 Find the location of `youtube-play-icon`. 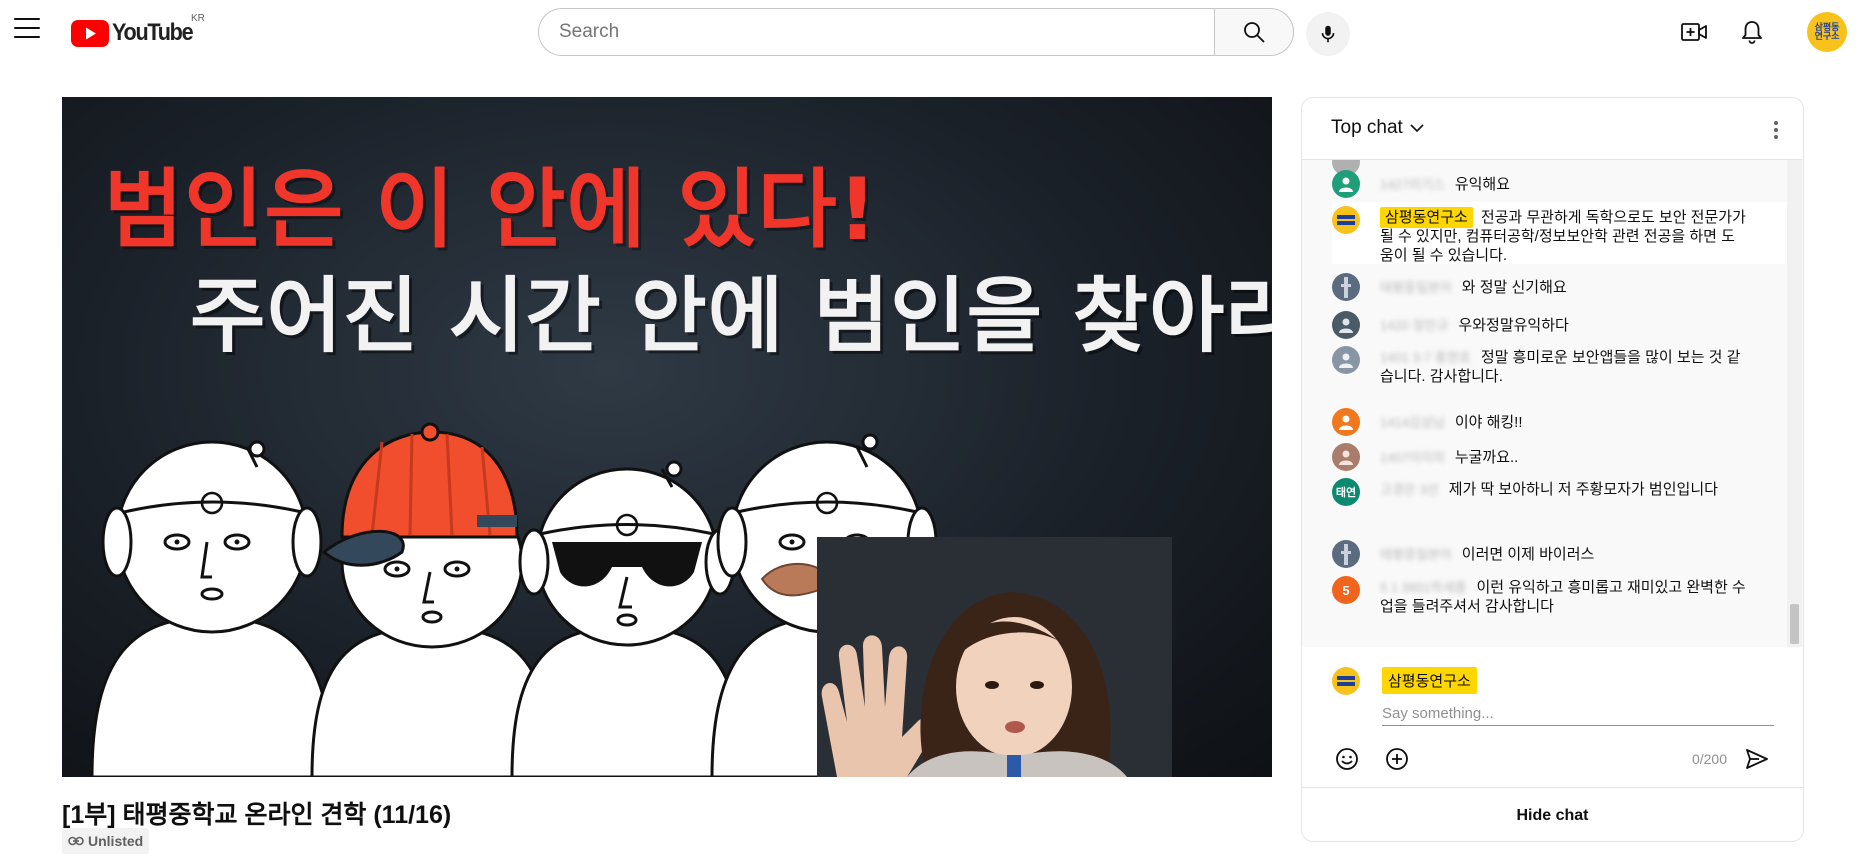

youtube-play-icon is located at coordinates (90, 33).